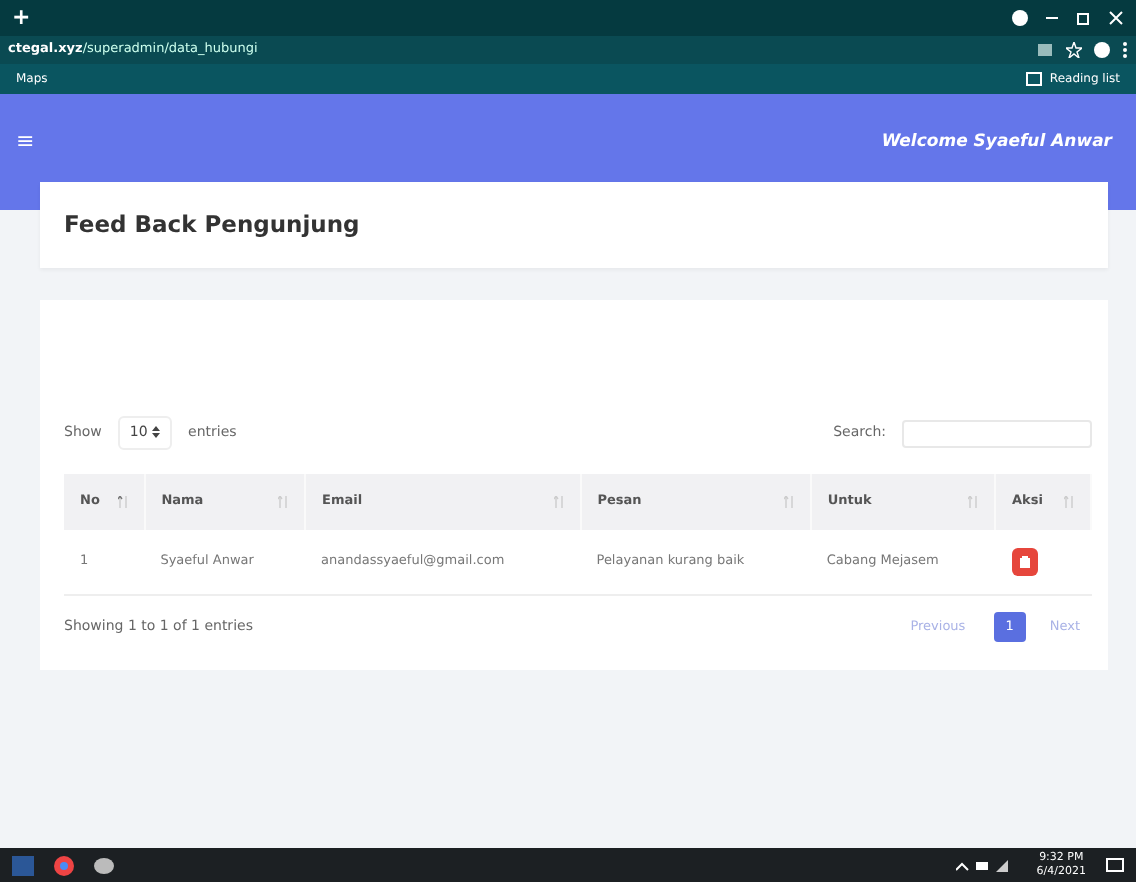 This screenshot has height=882, width=1136. I want to click on select-arrows-icon, so click(156, 432).